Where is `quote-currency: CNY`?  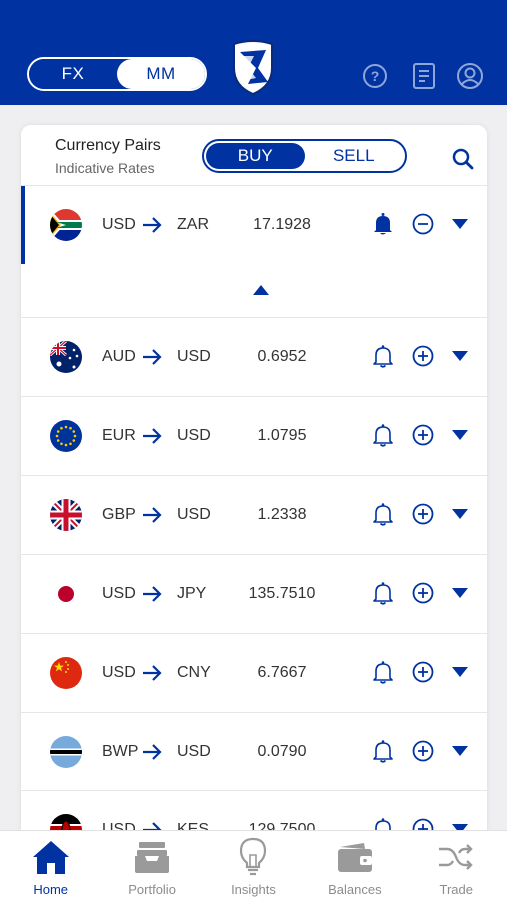
quote-currency: CNY is located at coordinates (194, 672).